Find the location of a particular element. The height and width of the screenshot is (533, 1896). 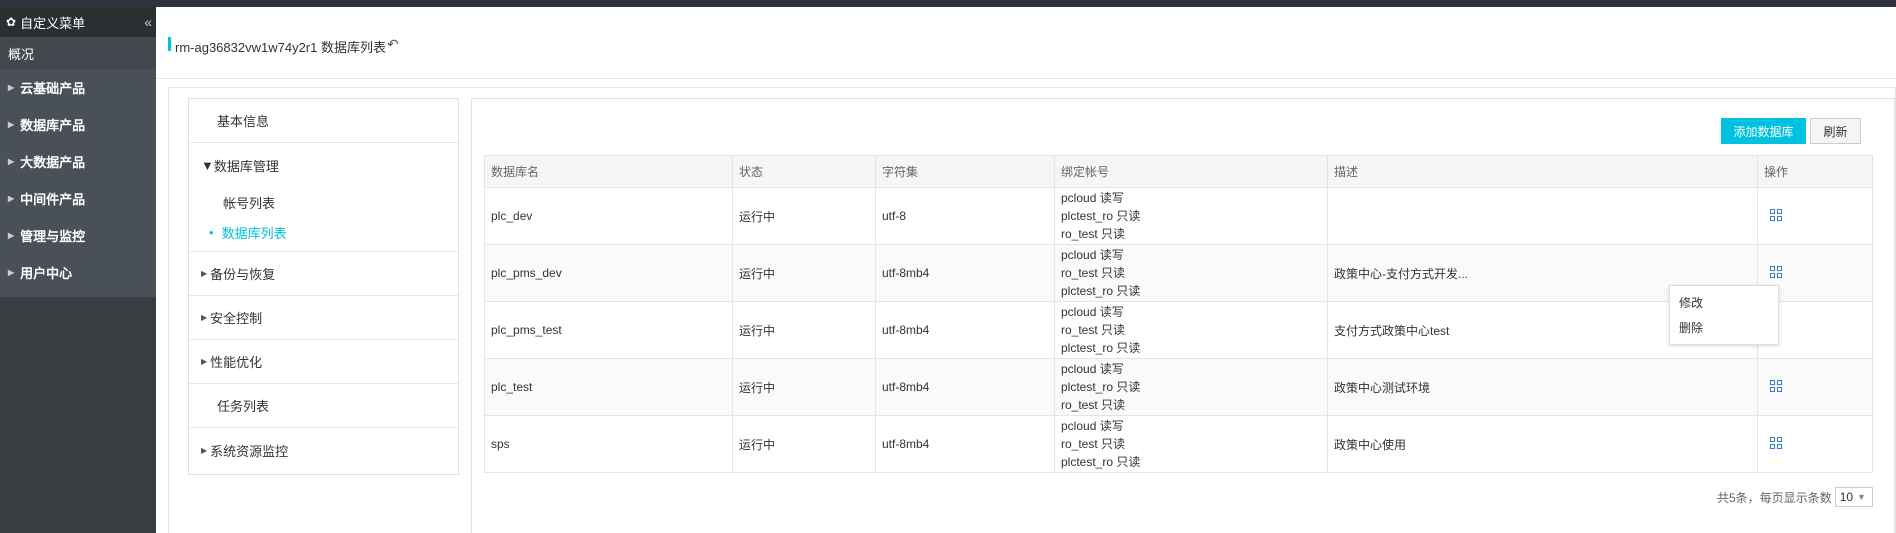

sidebar-item-bigdata: ▶ 大数据产品 is located at coordinates (78, 161).